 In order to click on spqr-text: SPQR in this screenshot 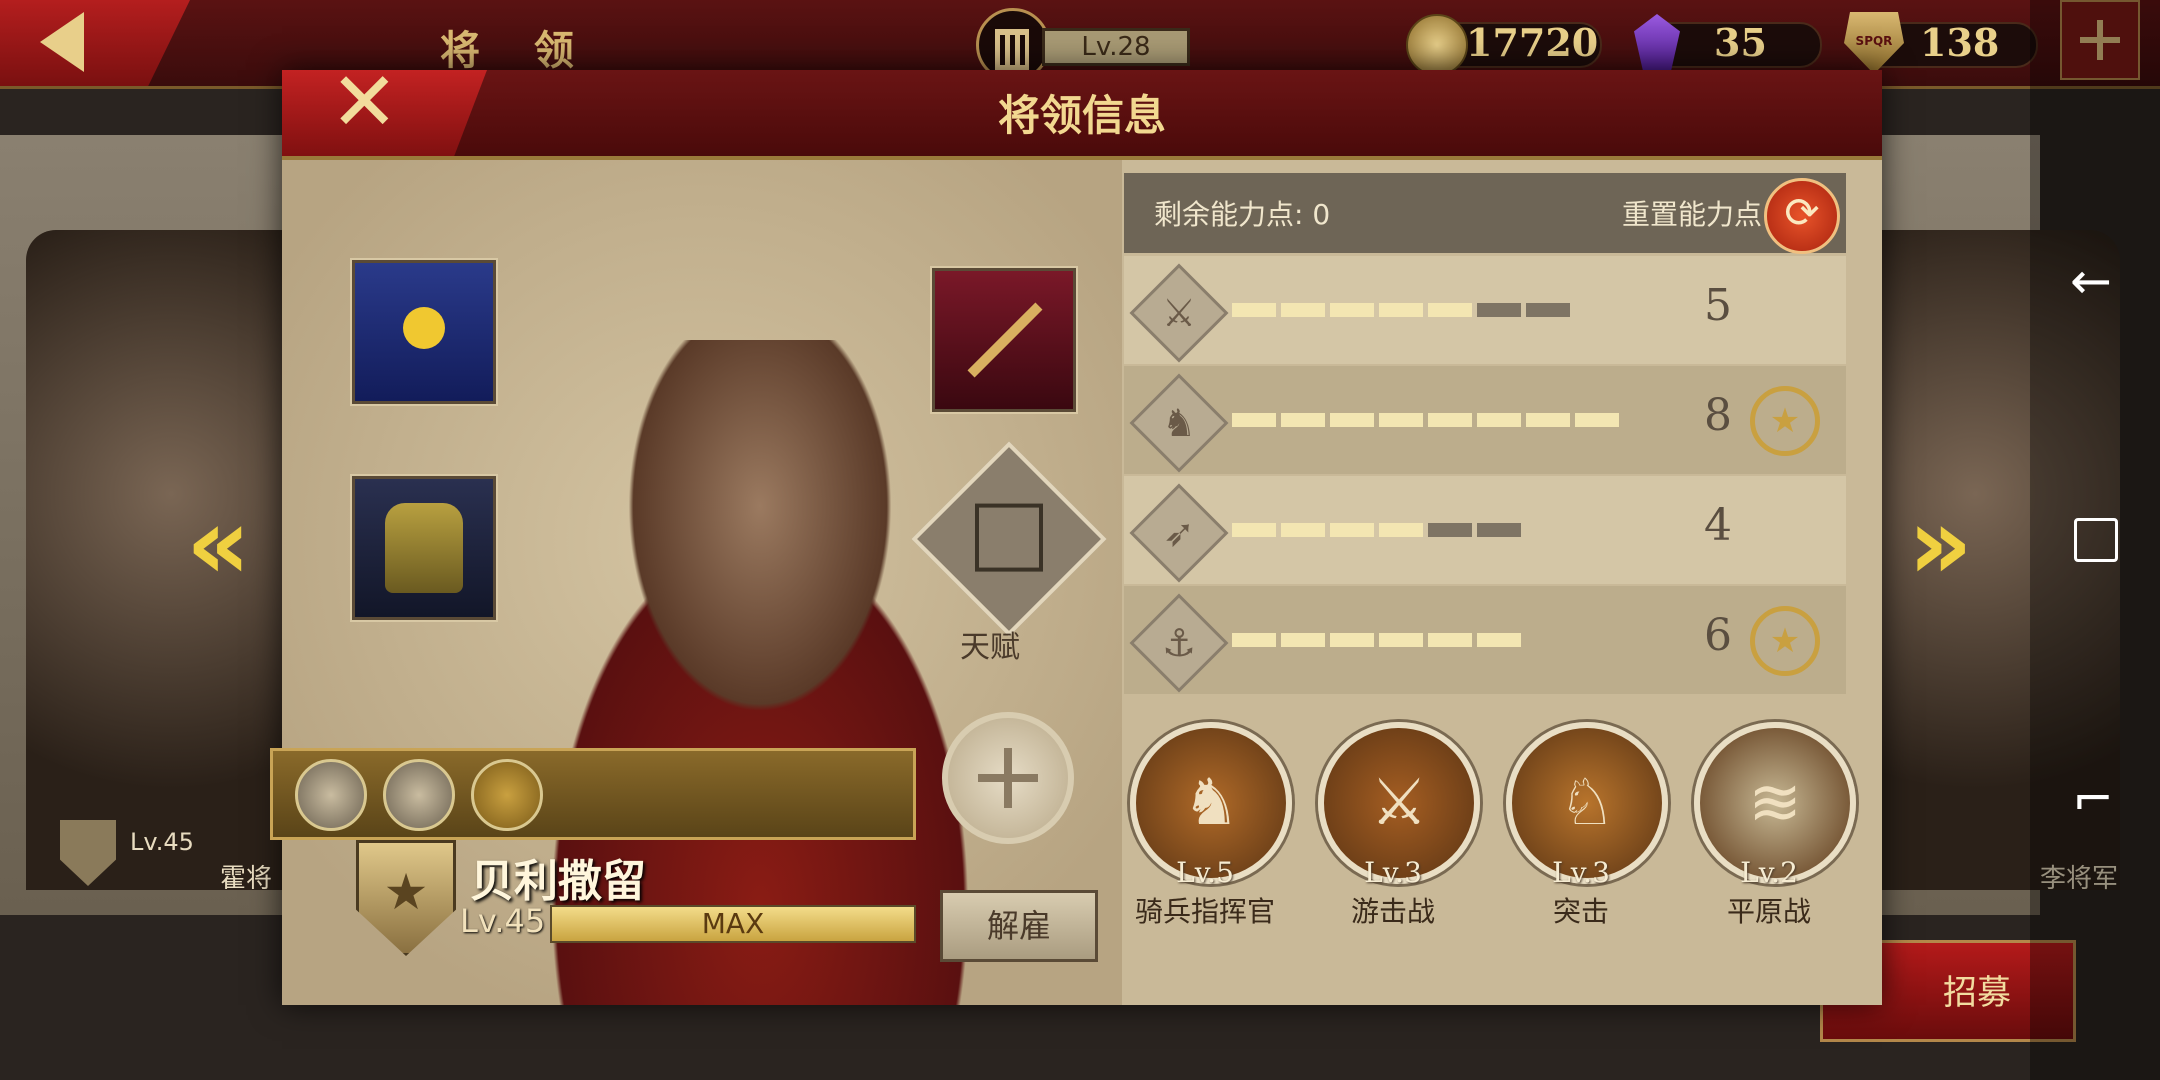, I will do `click(1874, 41)`.